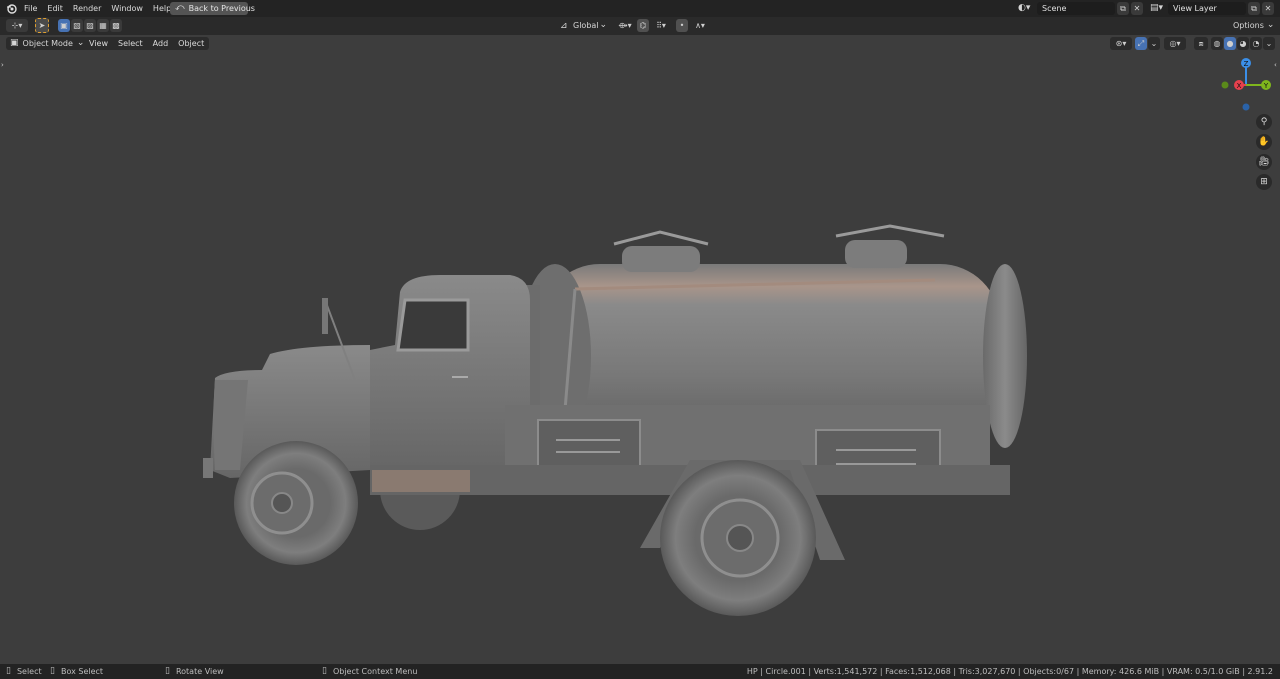 This screenshot has height=679, width=1280. I want to click on menu-file: File, so click(30, 8).